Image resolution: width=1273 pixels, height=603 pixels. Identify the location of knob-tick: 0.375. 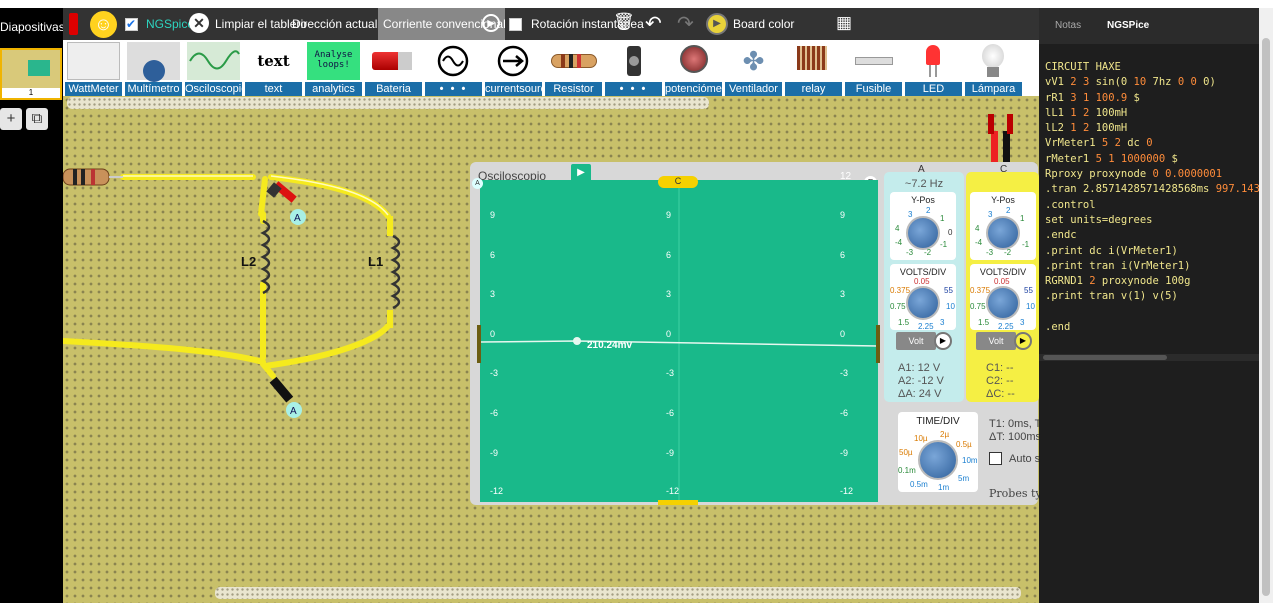
(980, 290).